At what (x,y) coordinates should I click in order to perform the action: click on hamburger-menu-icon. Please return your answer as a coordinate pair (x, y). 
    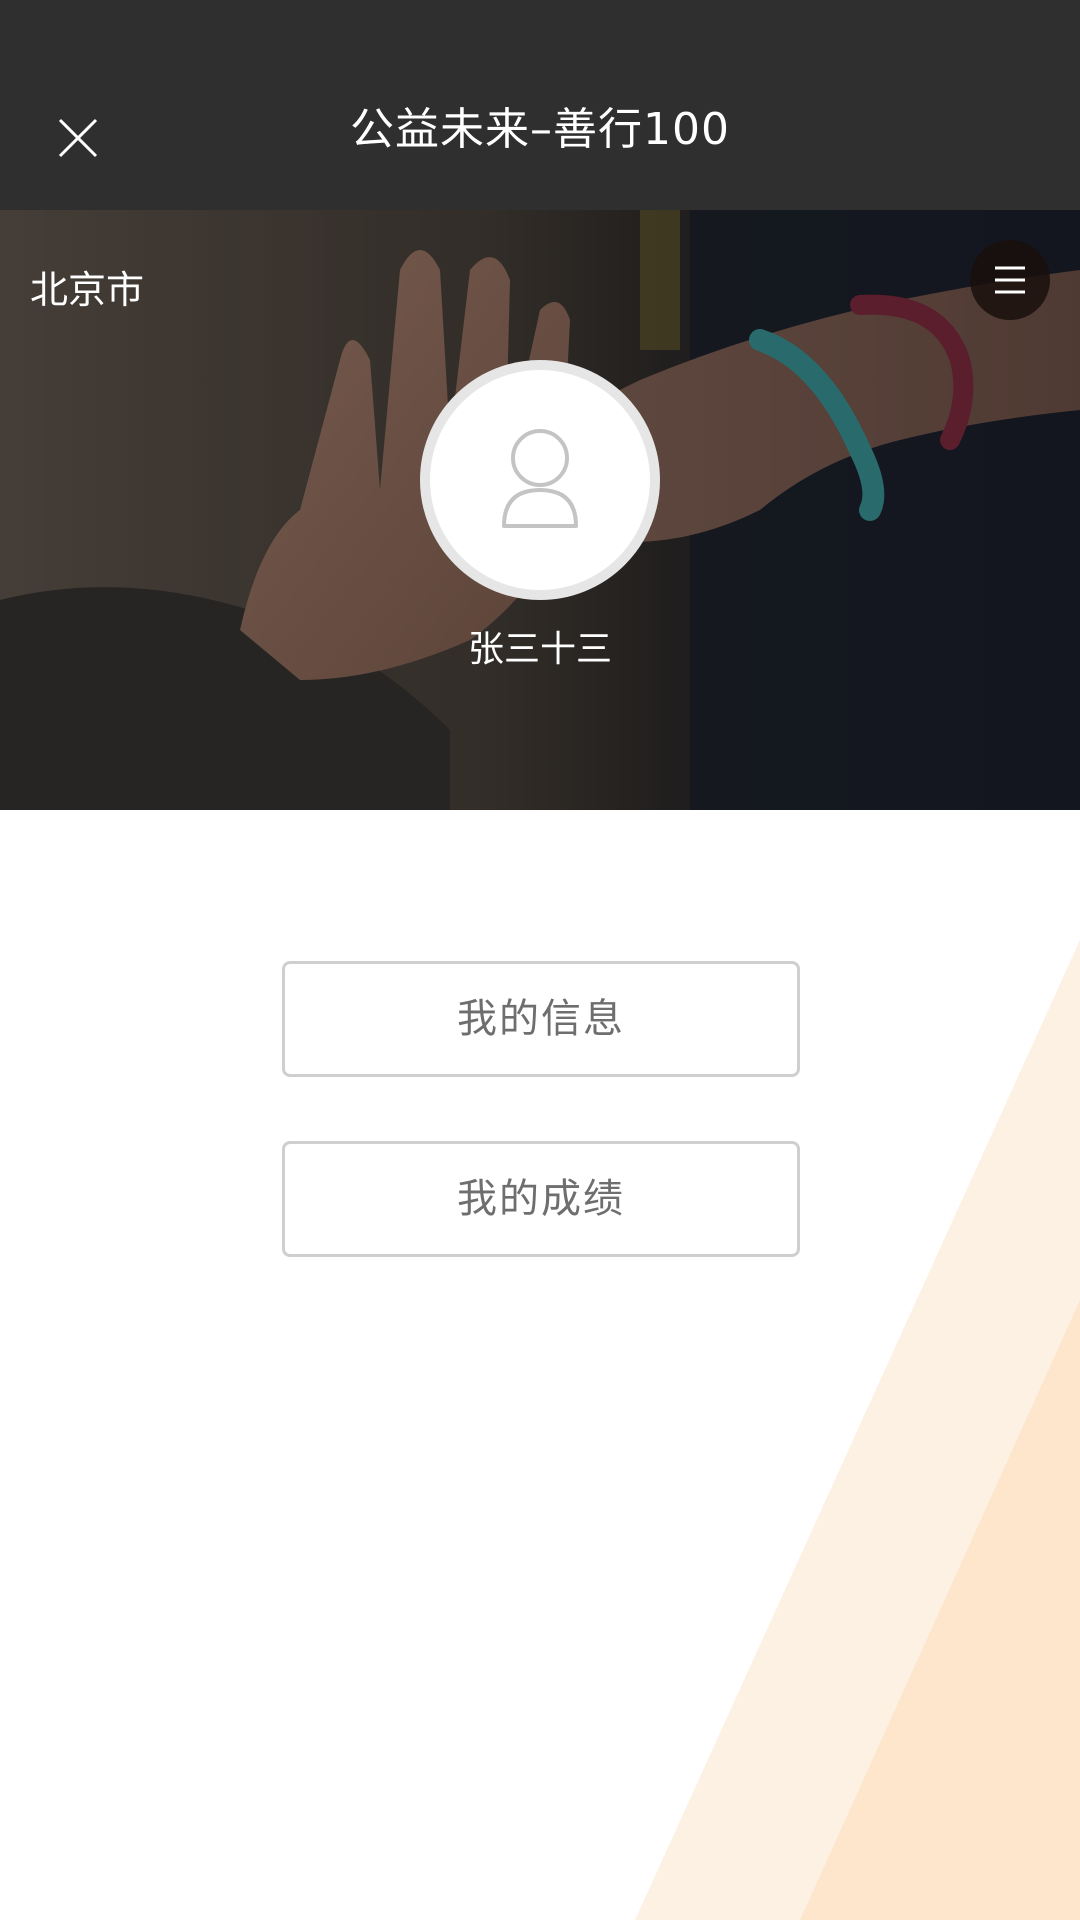
    Looking at the image, I should click on (1010, 280).